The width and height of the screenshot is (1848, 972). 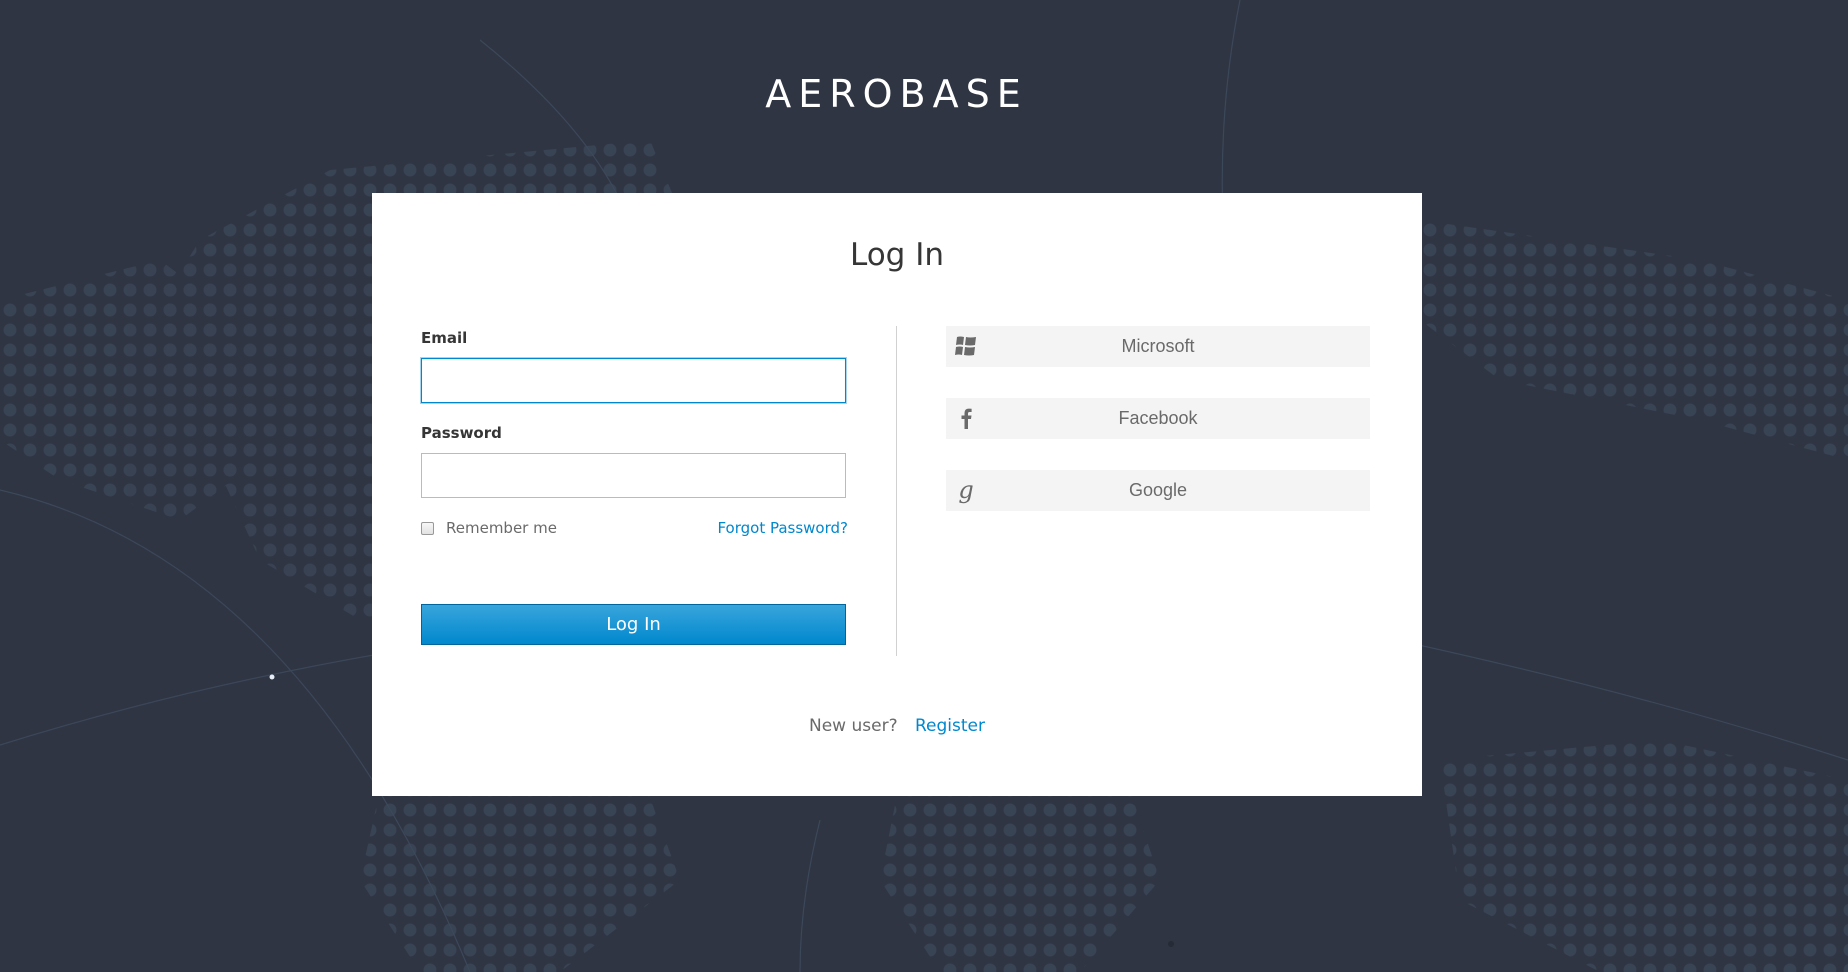 I want to click on remember-me-row: Remember me, so click(x=489, y=528).